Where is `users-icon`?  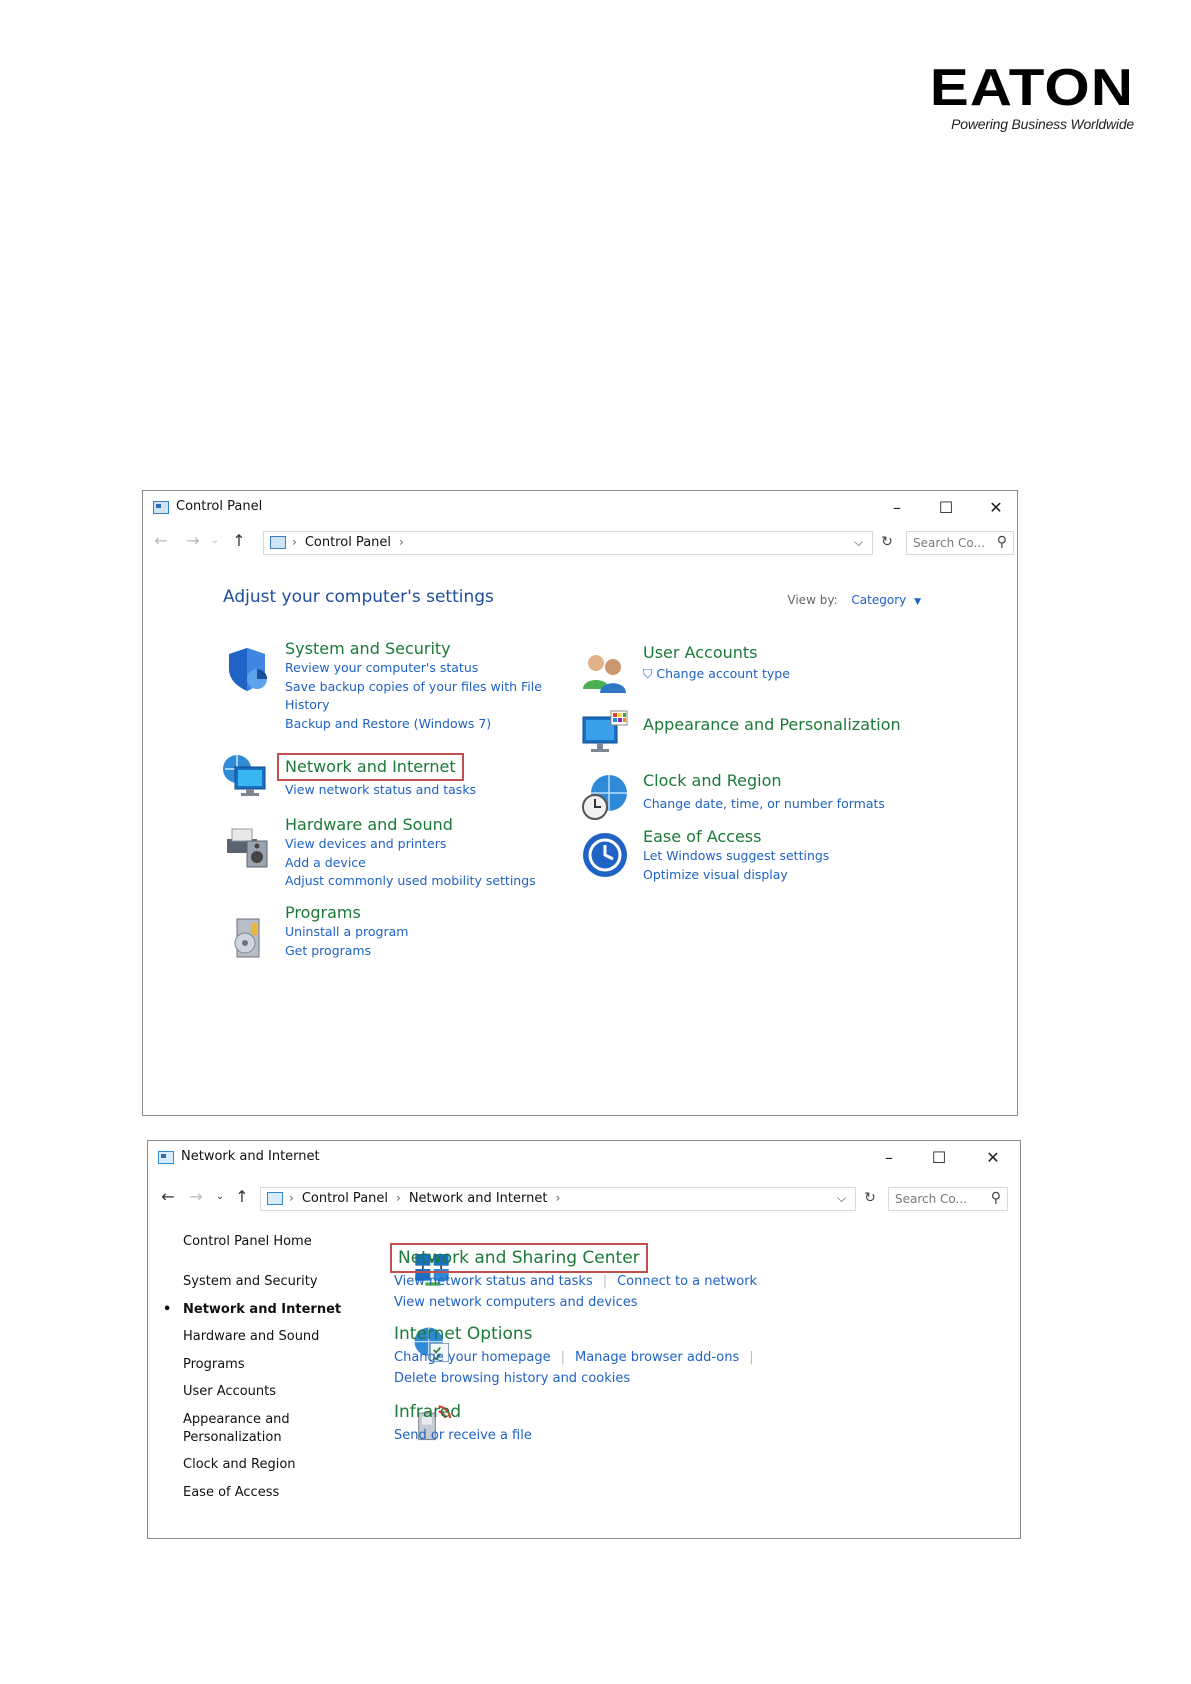
users-icon is located at coordinates (604, 674).